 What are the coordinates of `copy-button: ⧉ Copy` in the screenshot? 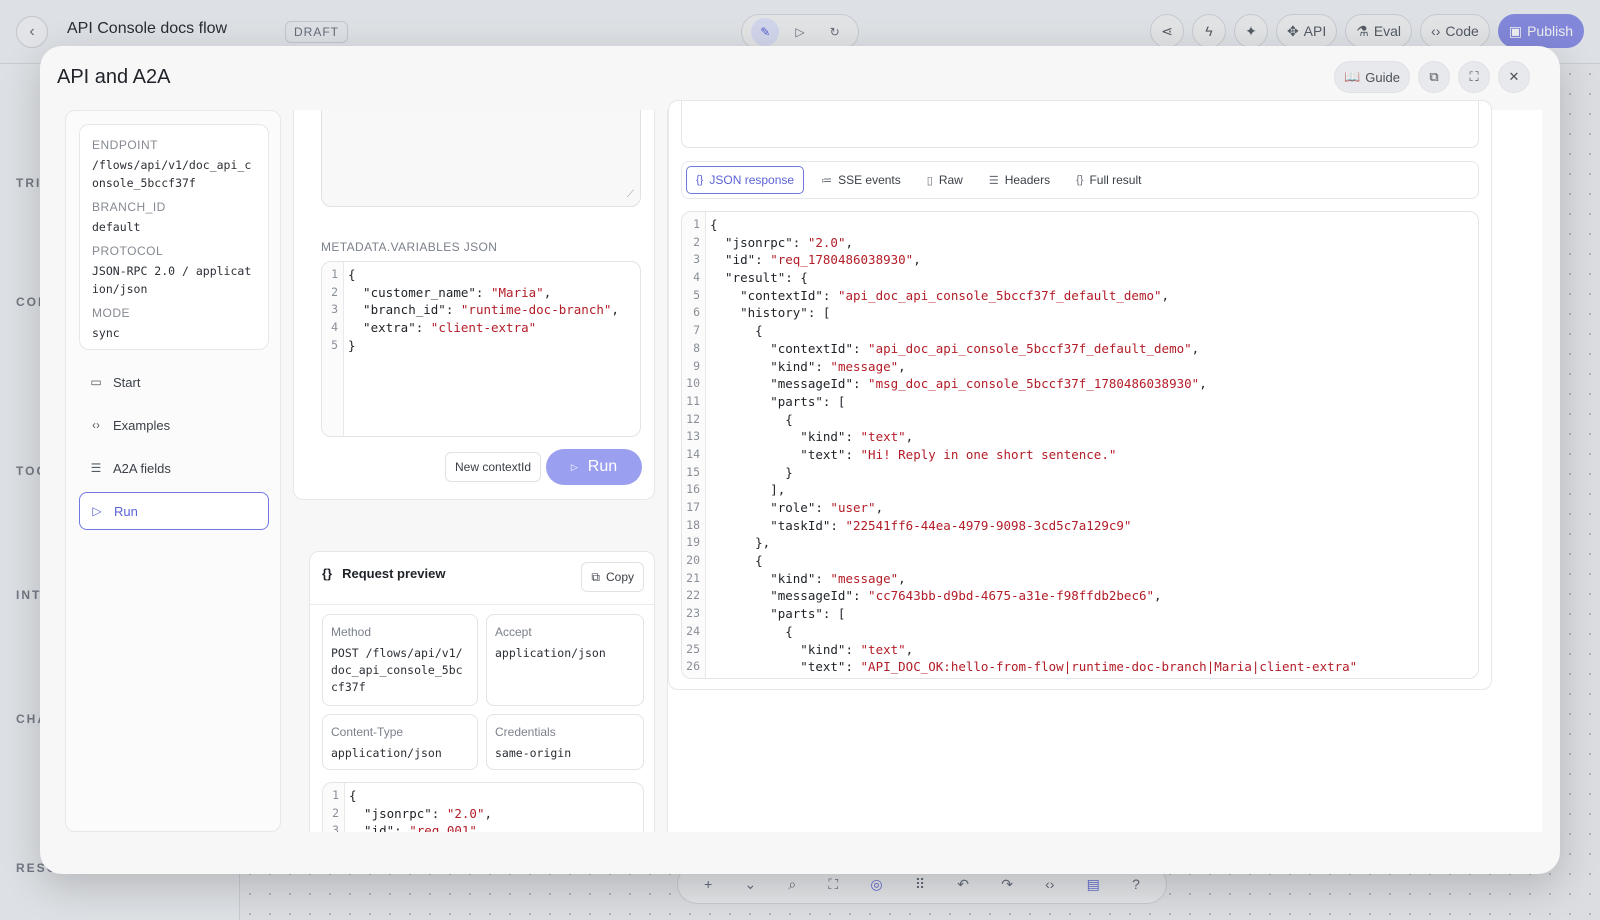 It's located at (612, 577).